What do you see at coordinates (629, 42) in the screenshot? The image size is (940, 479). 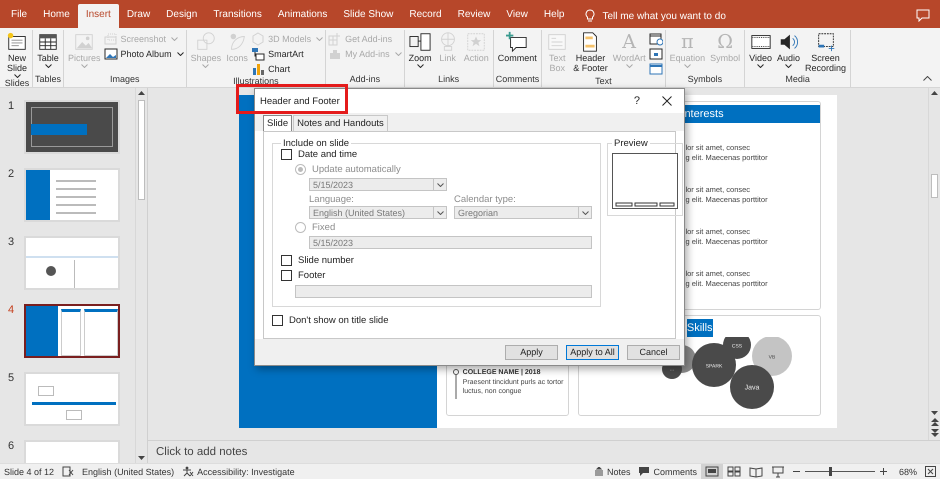 I see `wordart-icon: A` at bounding box center [629, 42].